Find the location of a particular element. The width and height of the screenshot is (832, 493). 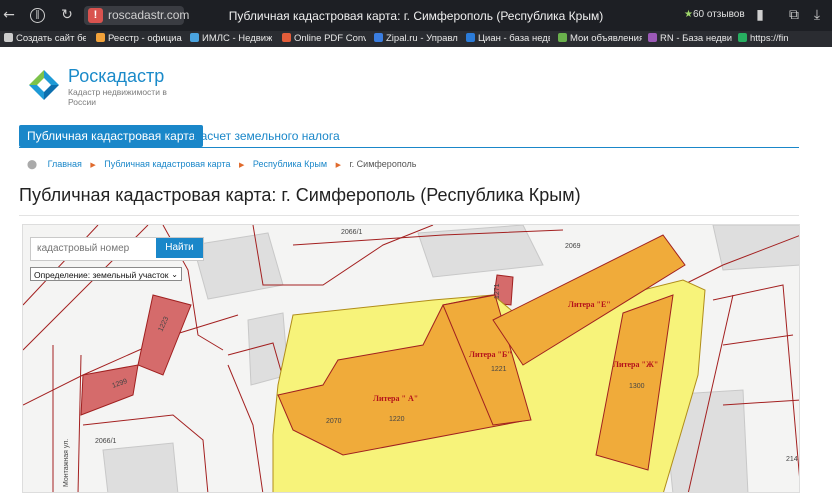

bookmark-label: Online PDF Conve is located at coordinates (330, 38).